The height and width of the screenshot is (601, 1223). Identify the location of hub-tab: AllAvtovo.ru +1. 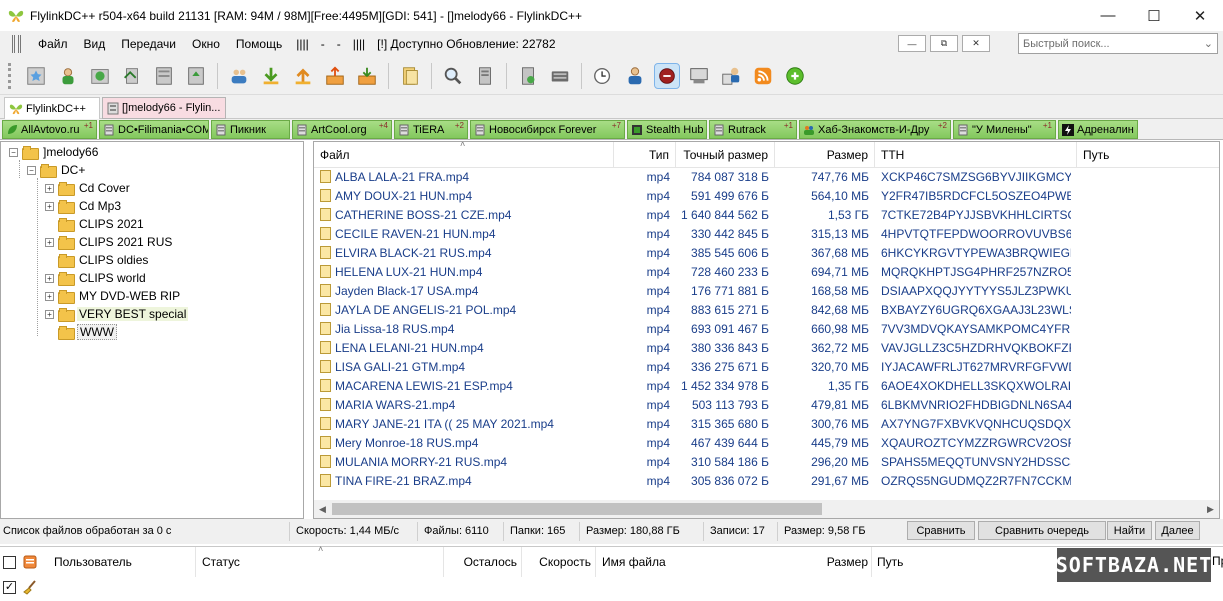
(49, 129).